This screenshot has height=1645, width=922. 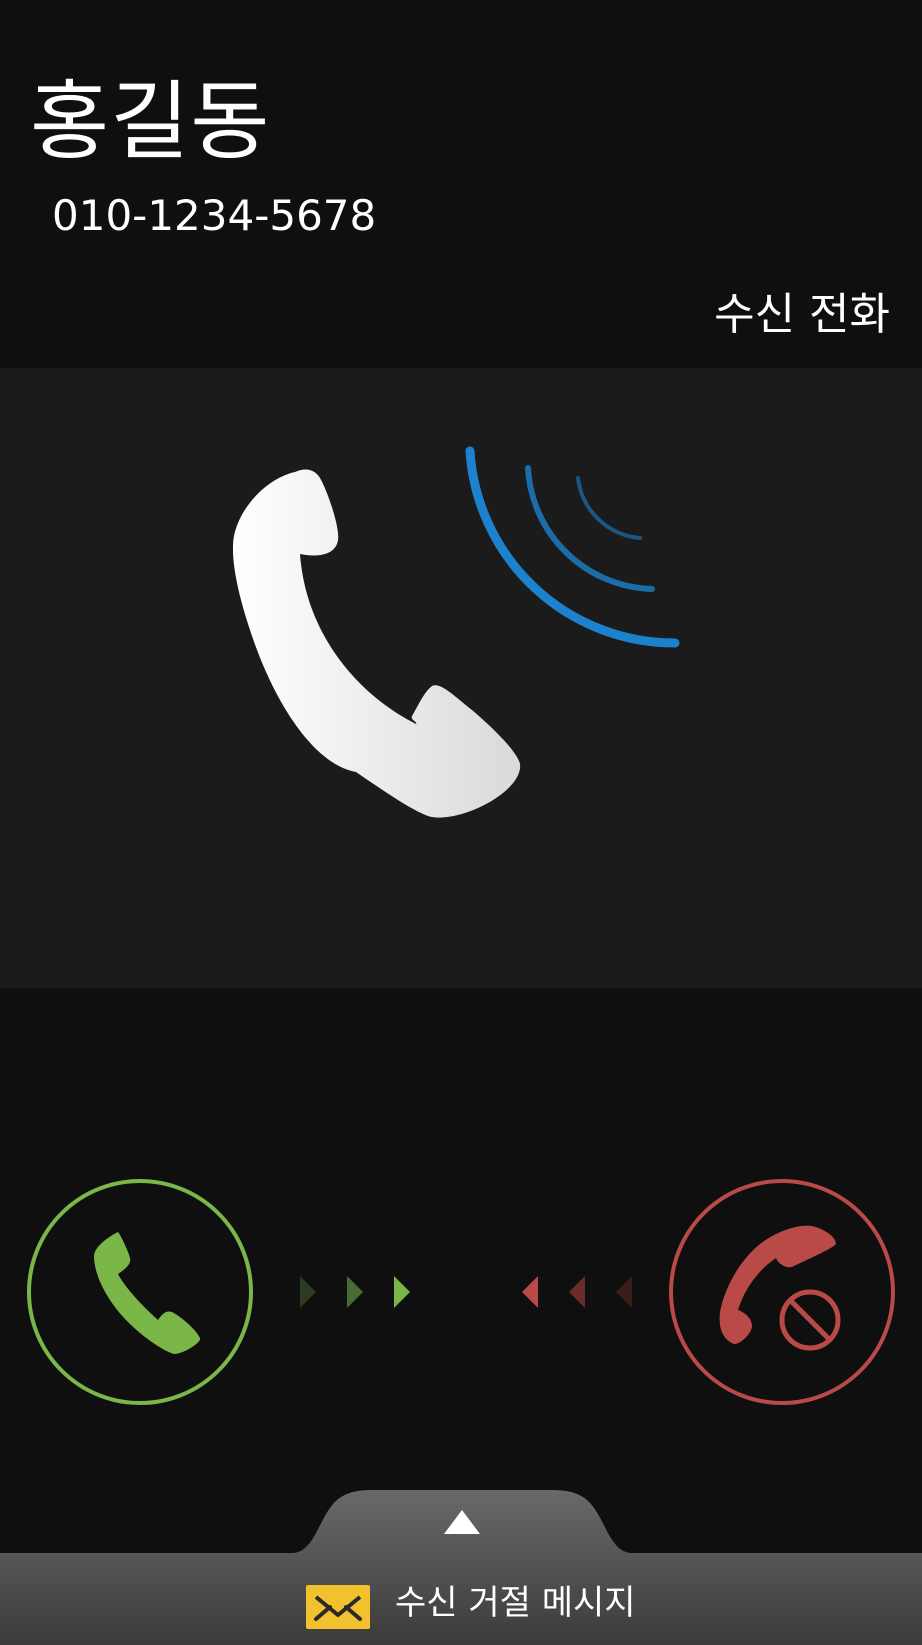 I want to click on signal-waves-icon, so click(x=572, y=547).